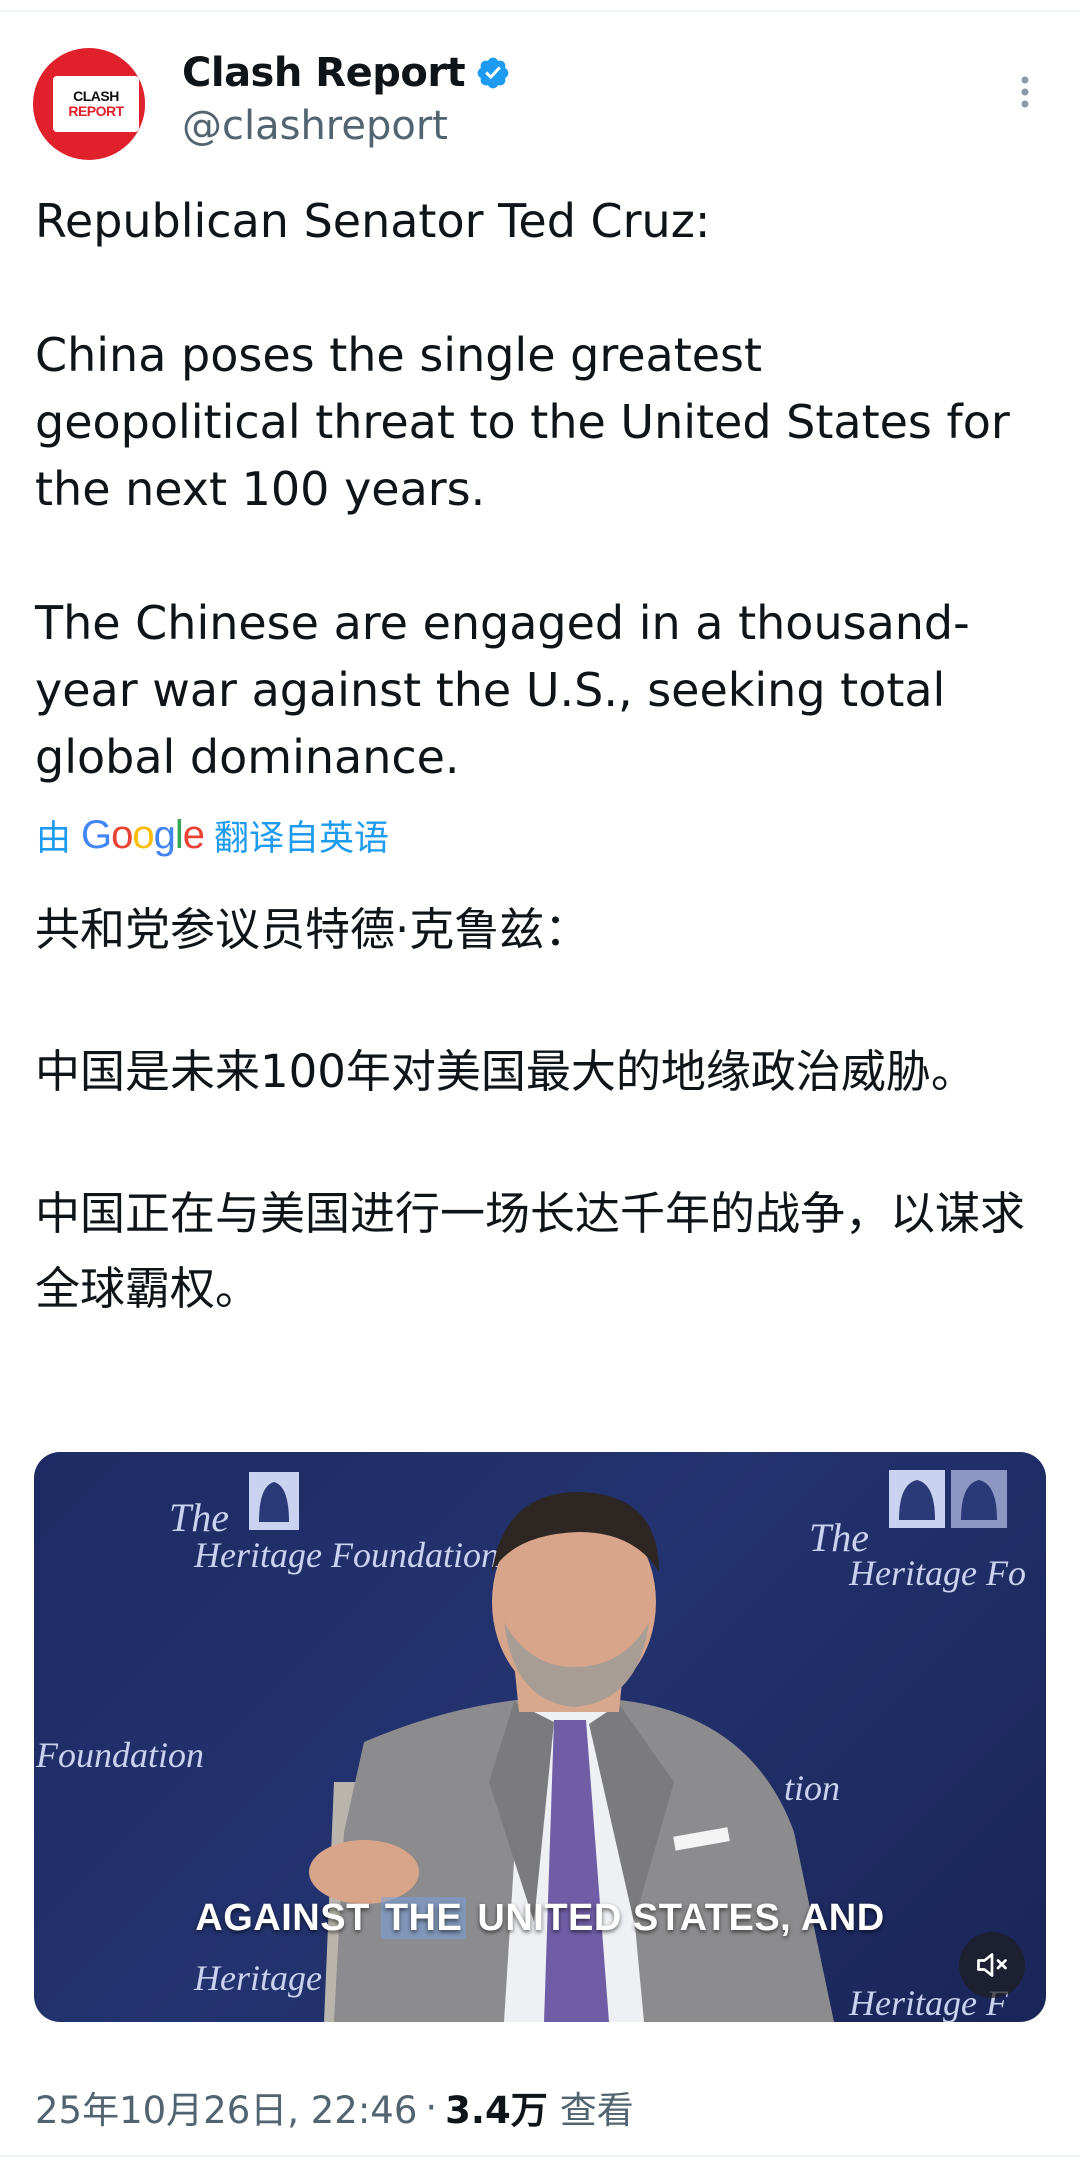 This screenshot has width=1080, height=2180. What do you see at coordinates (96, 104) in the screenshot?
I see `avatar-logo: CLASH REPORT` at bounding box center [96, 104].